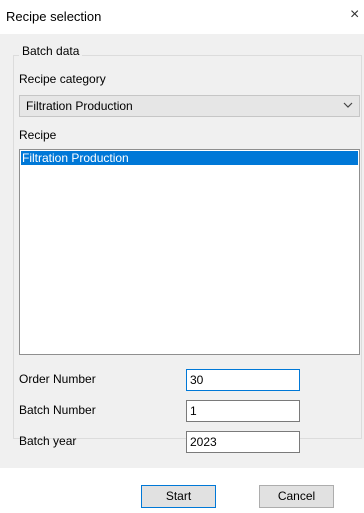 The width and height of the screenshot is (364, 513). I want to click on batch-number-input: 1, so click(243, 411).